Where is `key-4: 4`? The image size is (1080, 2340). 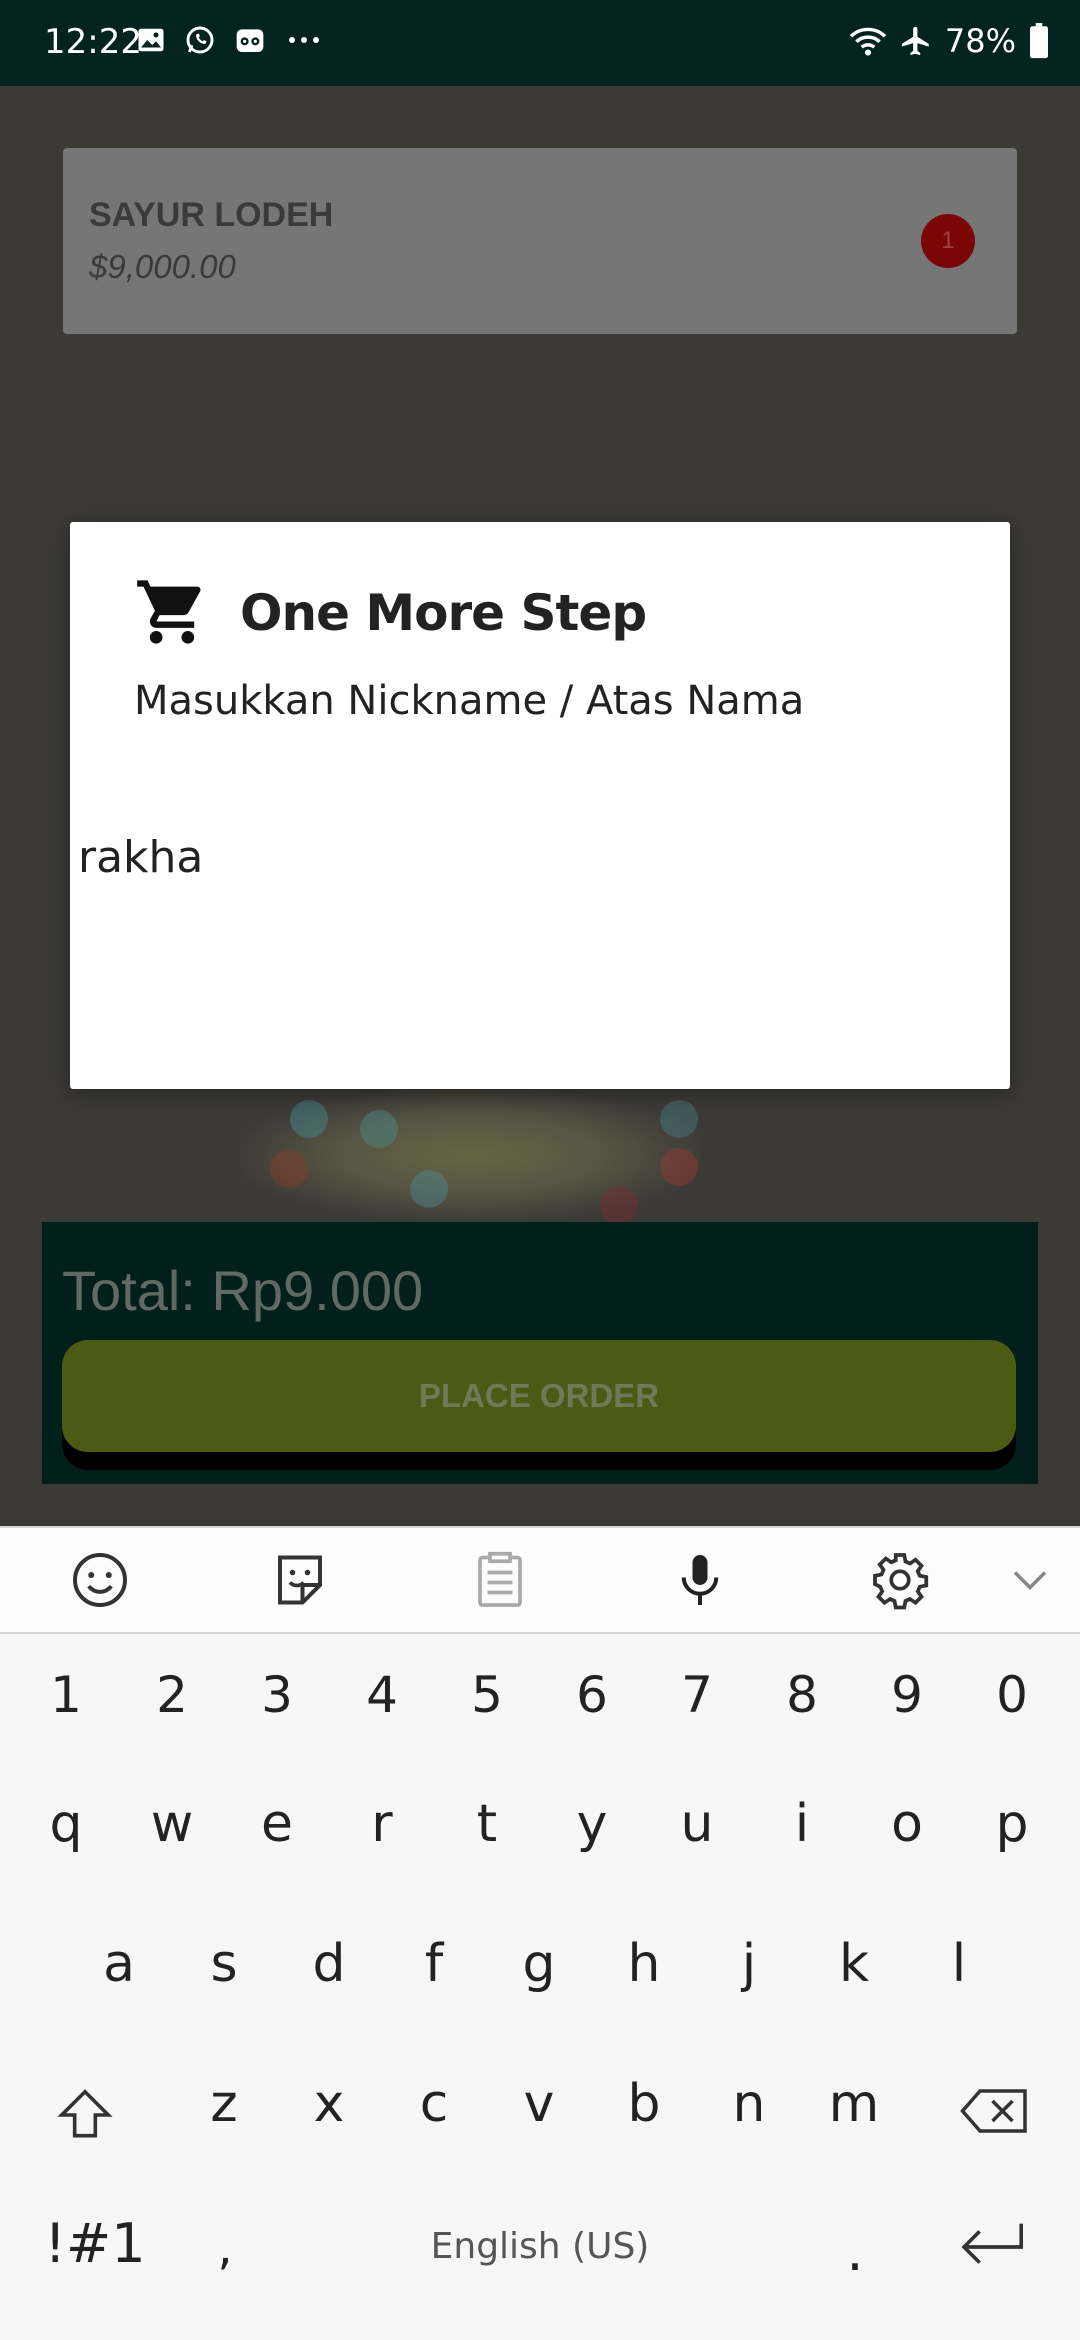
key-4: 4 is located at coordinates (382, 1695).